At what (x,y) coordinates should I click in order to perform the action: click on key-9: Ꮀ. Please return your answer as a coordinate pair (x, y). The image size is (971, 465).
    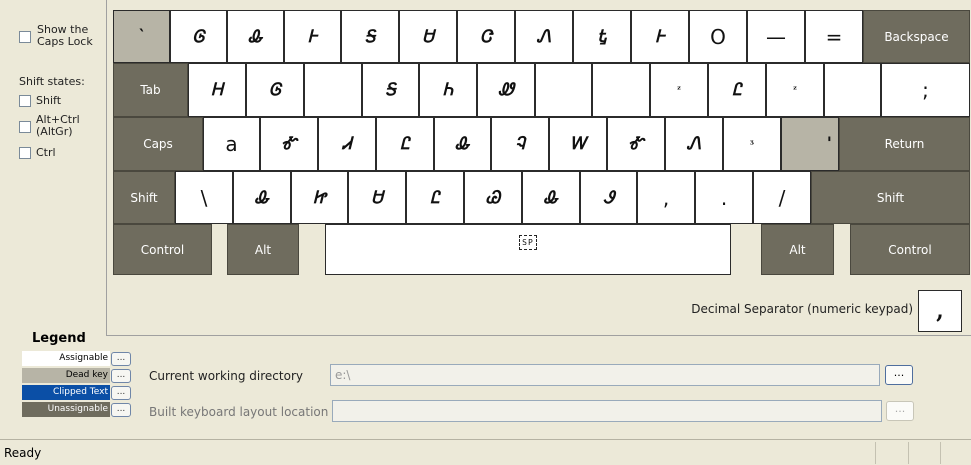
    Looking at the image, I should click on (660, 36).